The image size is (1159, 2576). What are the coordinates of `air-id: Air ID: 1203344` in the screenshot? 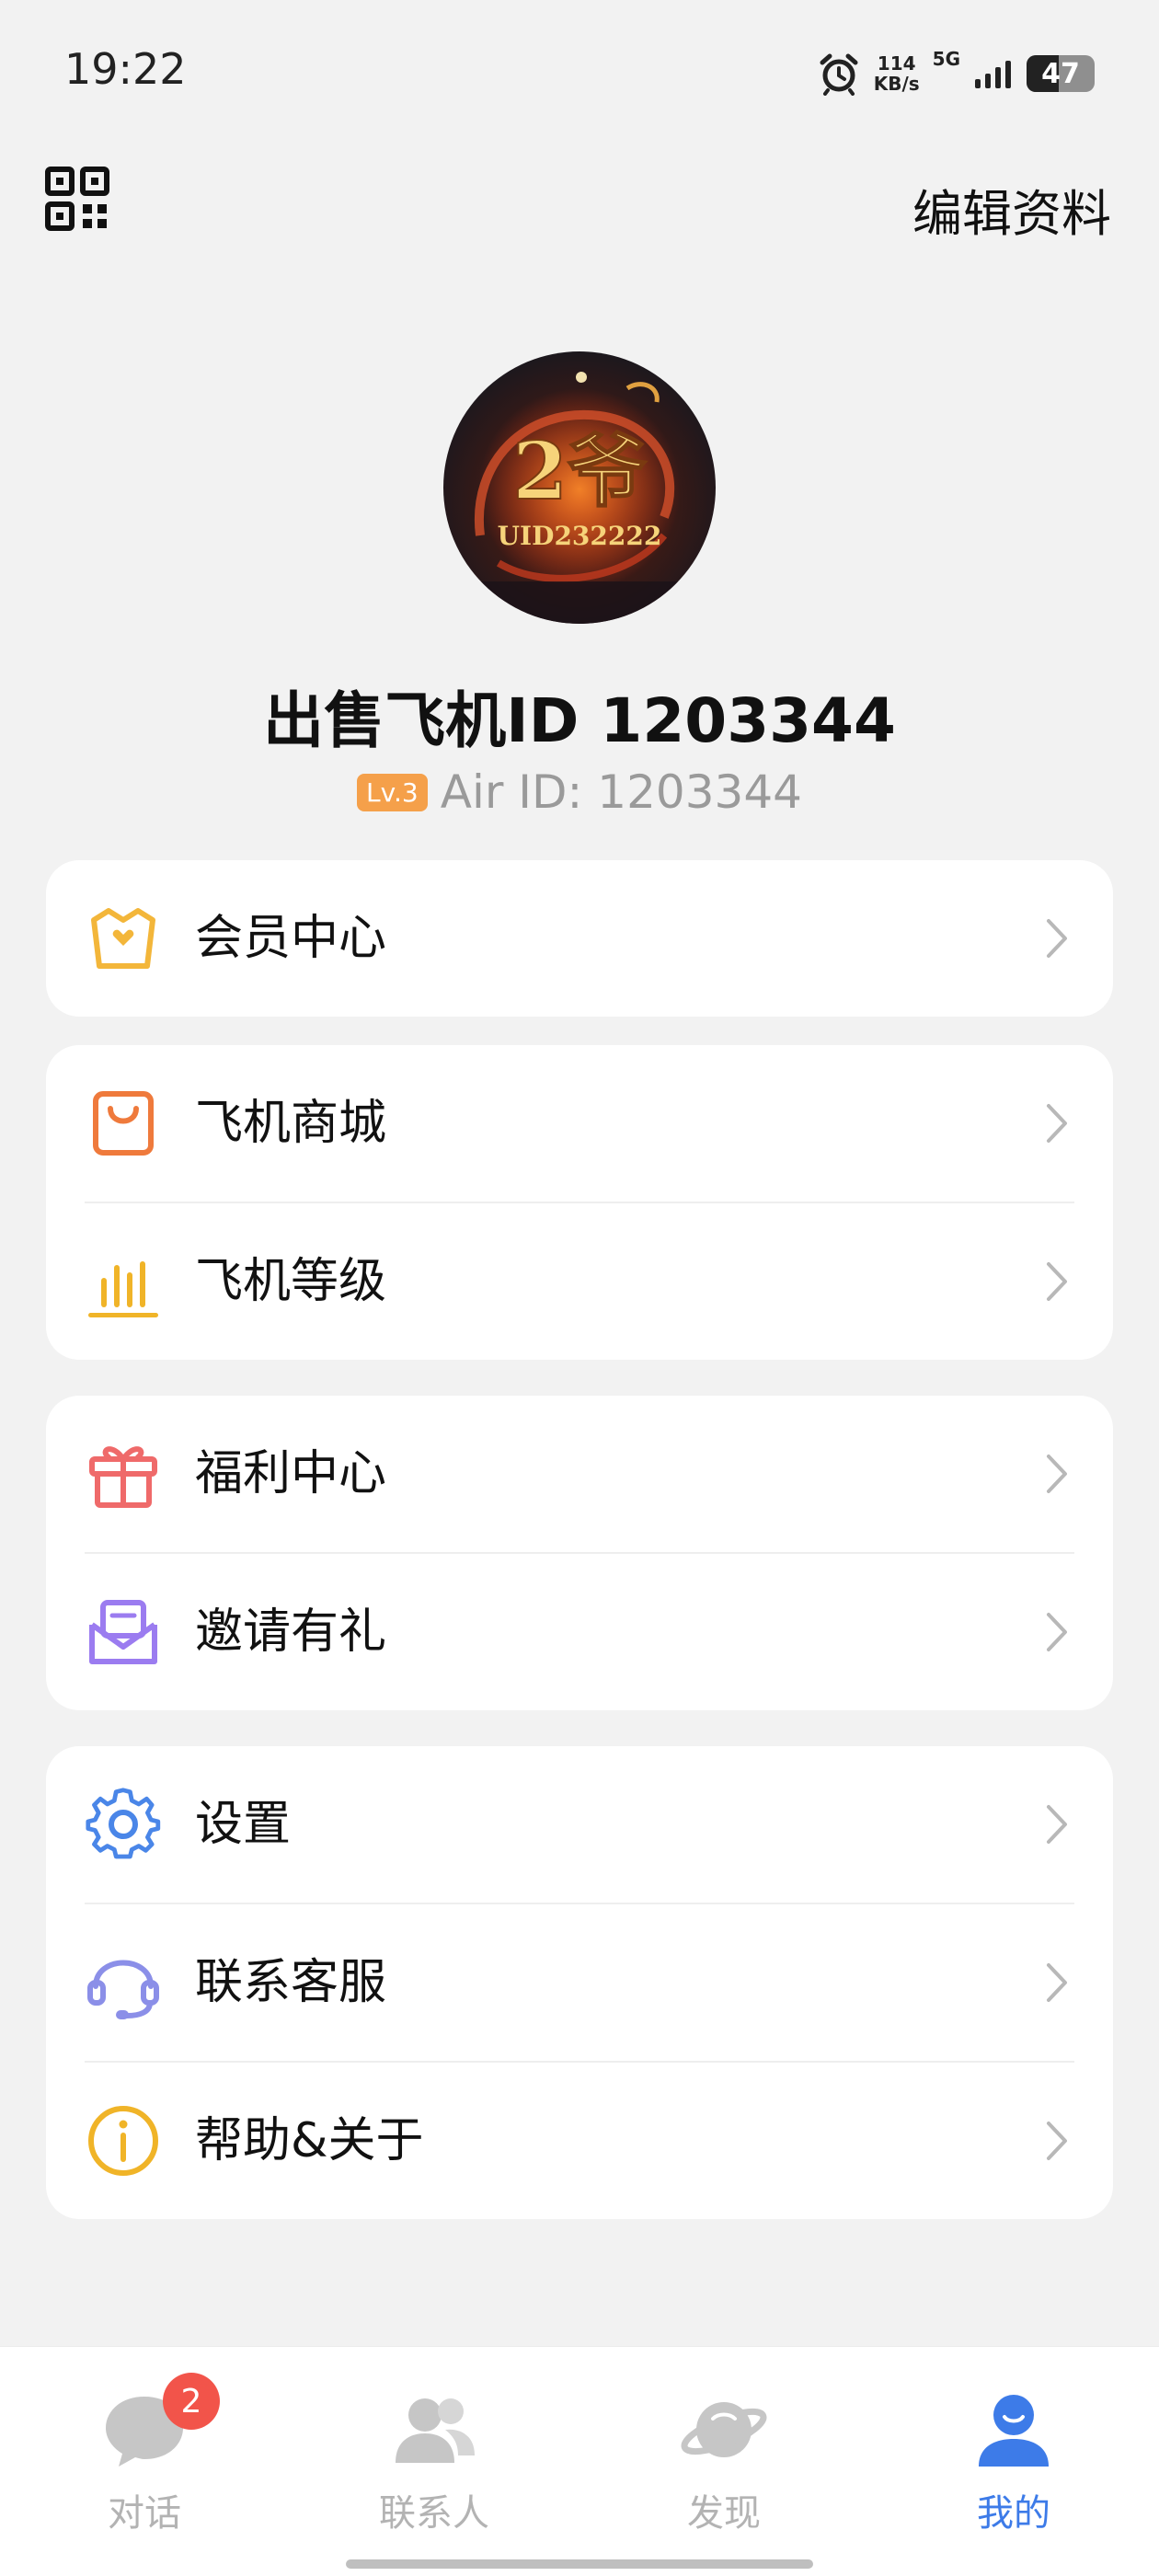 It's located at (621, 792).